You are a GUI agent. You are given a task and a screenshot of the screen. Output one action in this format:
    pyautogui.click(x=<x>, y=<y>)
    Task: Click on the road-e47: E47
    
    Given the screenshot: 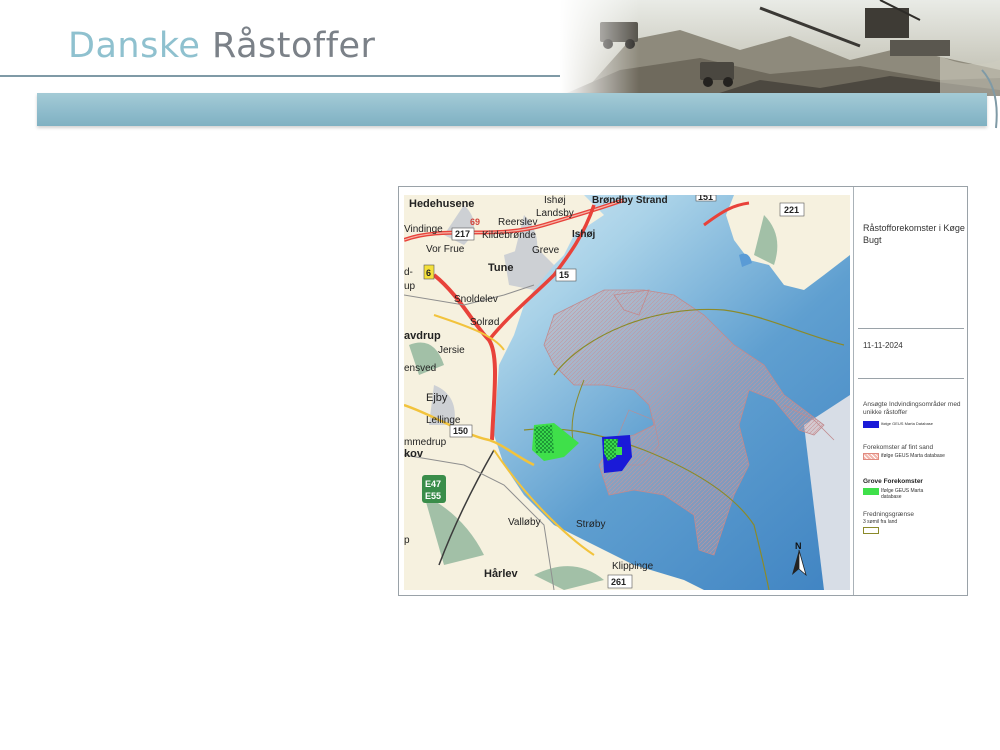 What is the action you would take?
    pyautogui.click(x=433, y=484)
    